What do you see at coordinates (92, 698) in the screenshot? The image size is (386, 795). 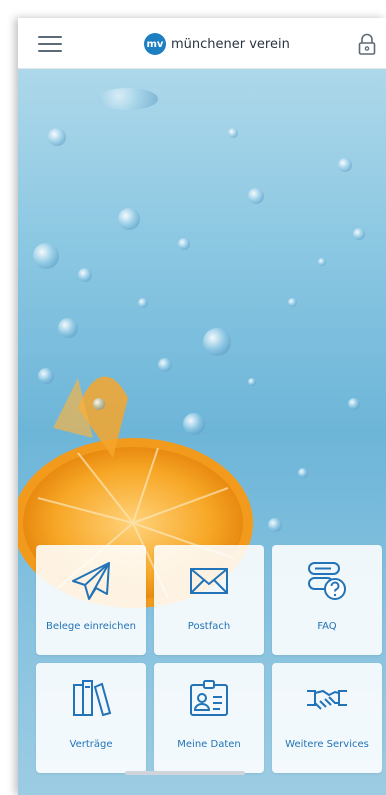 I see `books-icon` at bounding box center [92, 698].